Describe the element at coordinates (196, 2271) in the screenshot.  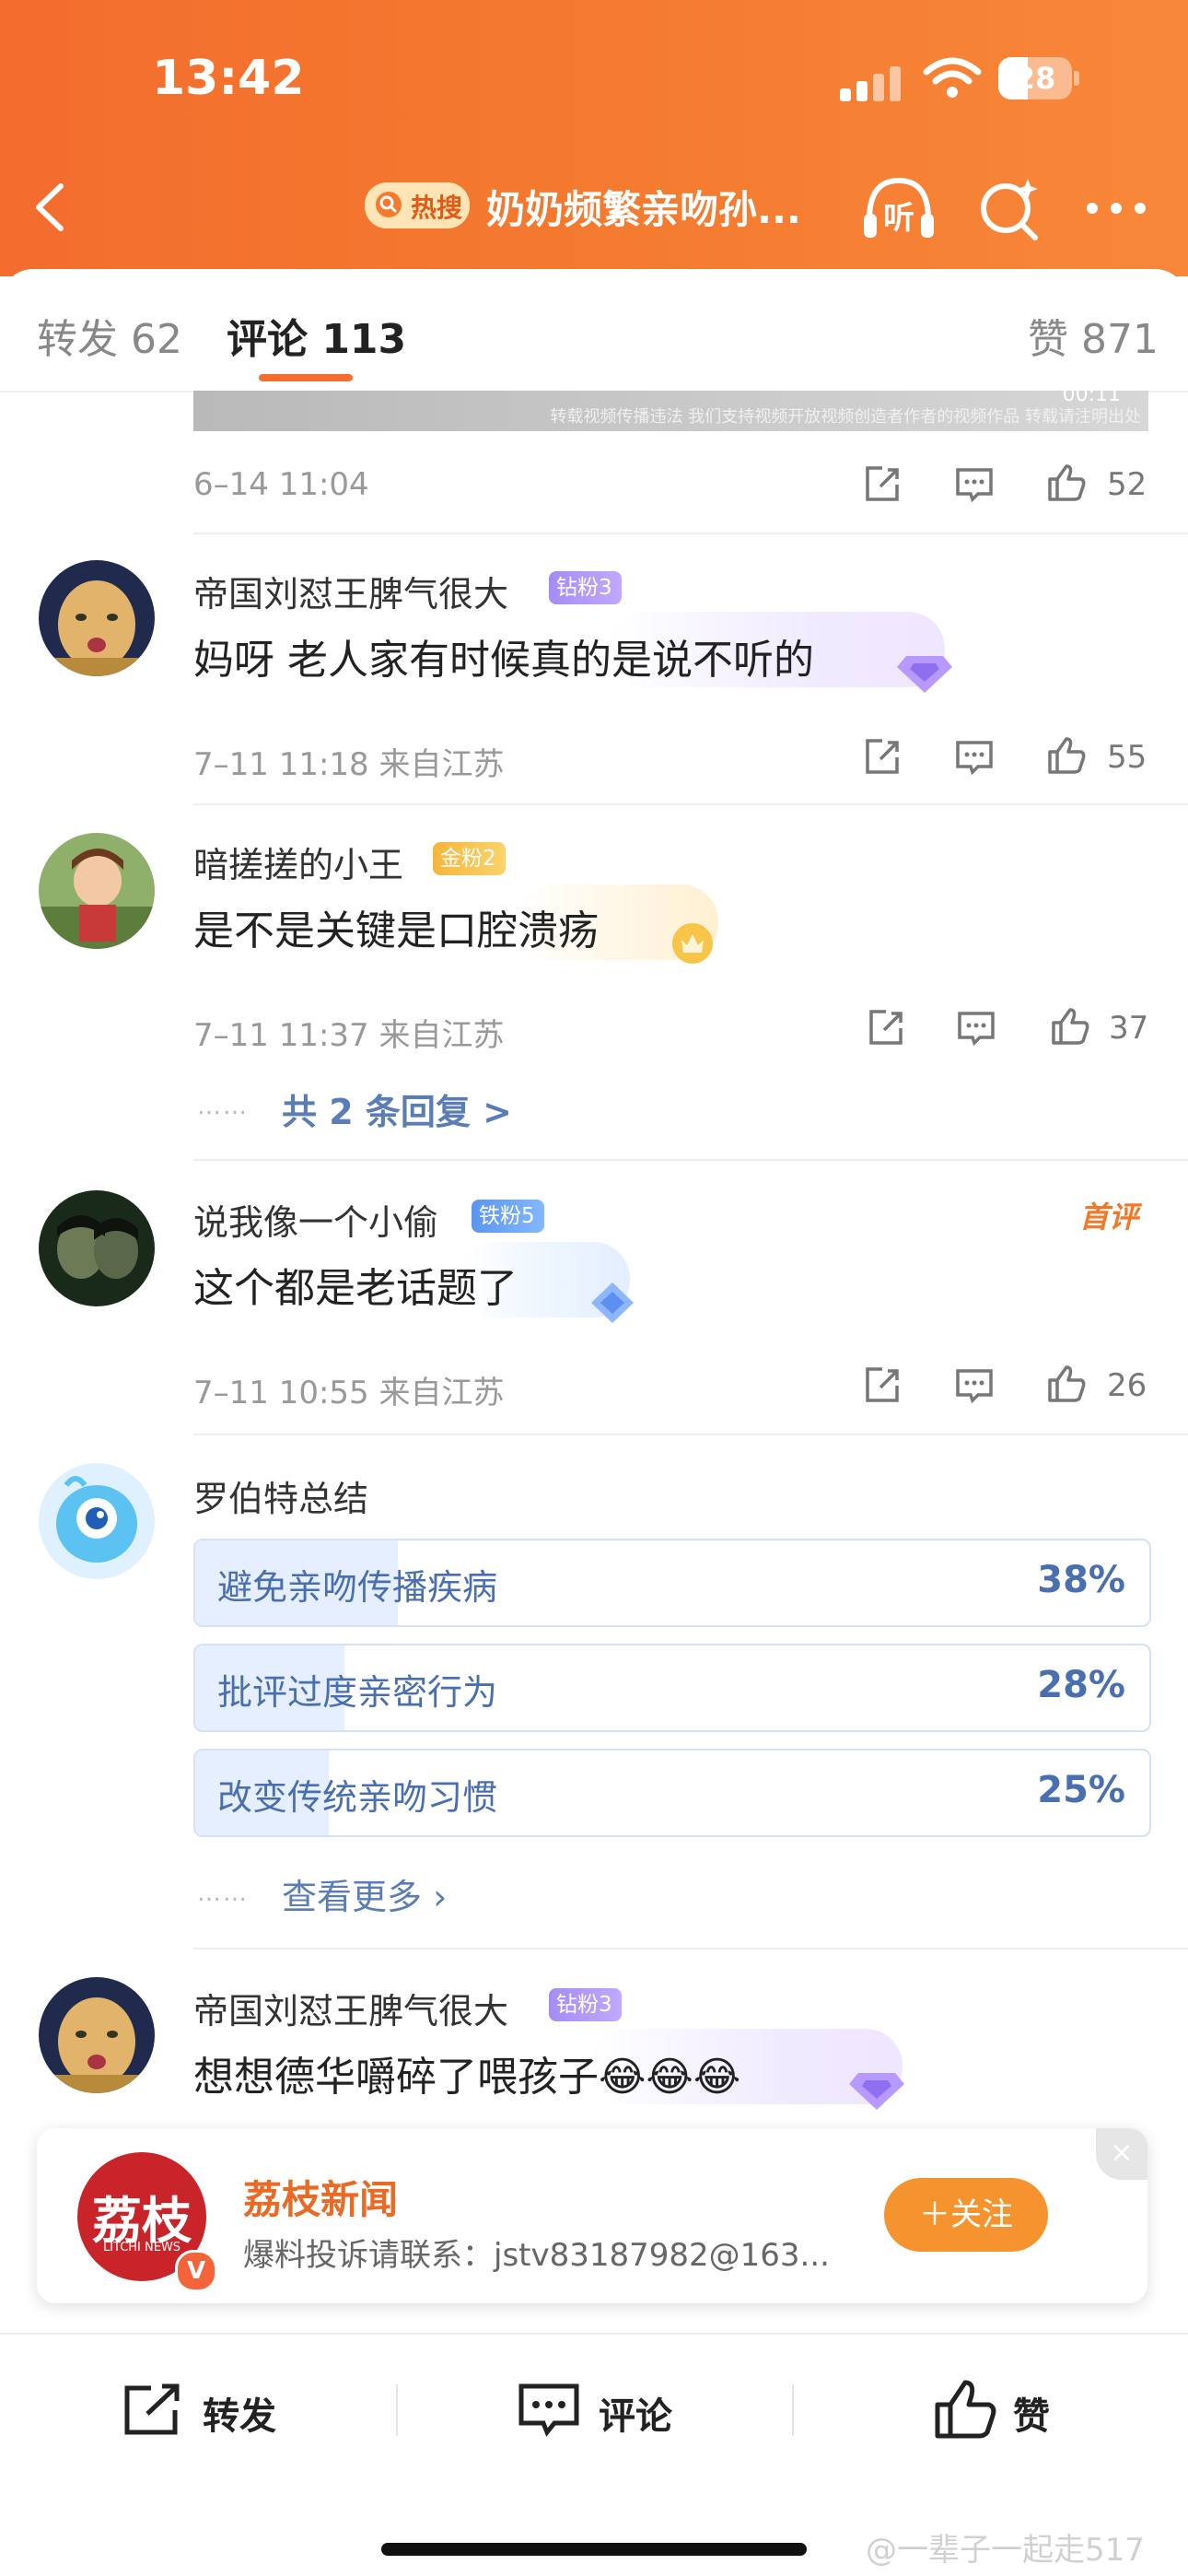
I see `verified-badge: V` at that location.